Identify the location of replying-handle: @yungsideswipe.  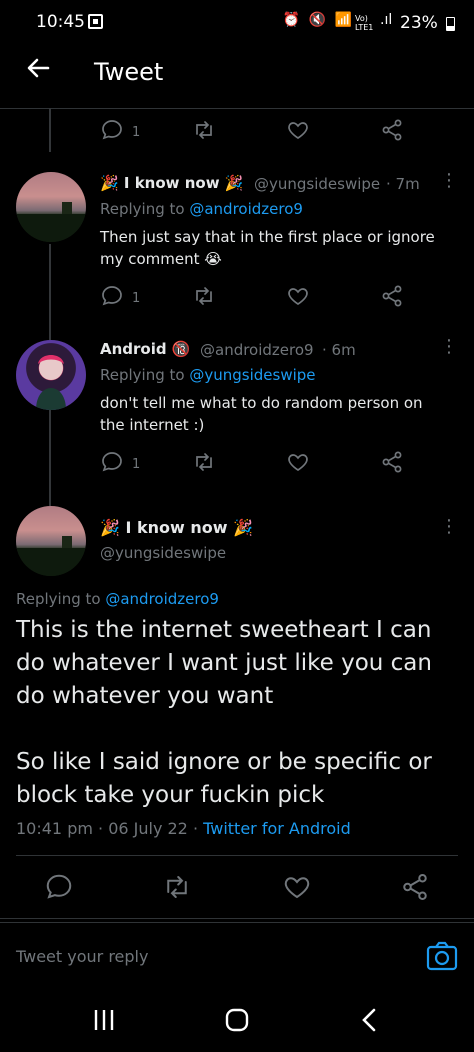
(252, 375).